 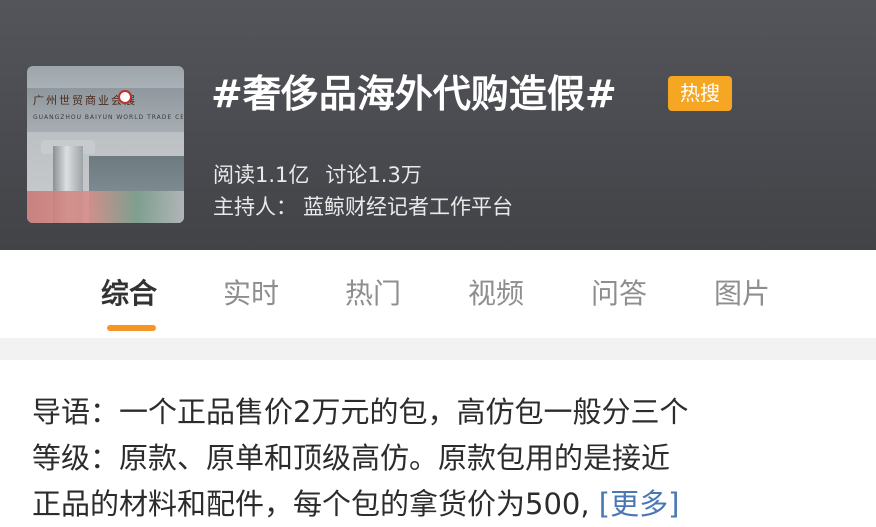 I want to click on read-count: 阅读1.1亿, so click(x=261, y=175).